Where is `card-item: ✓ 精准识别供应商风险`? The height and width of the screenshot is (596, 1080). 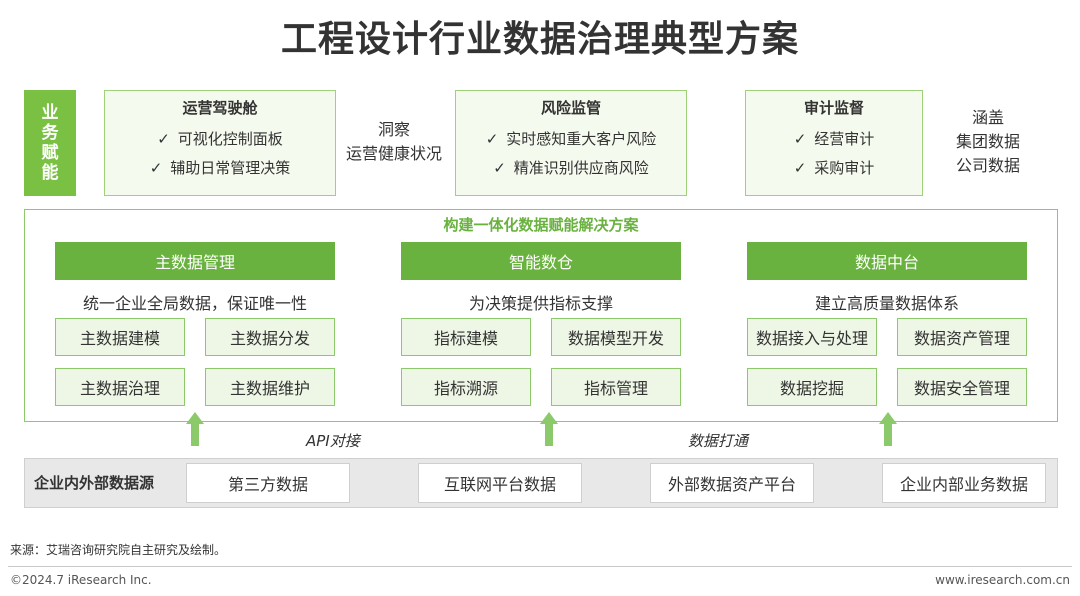 card-item: ✓ 精准识别供应商风险 is located at coordinates (571, 168).